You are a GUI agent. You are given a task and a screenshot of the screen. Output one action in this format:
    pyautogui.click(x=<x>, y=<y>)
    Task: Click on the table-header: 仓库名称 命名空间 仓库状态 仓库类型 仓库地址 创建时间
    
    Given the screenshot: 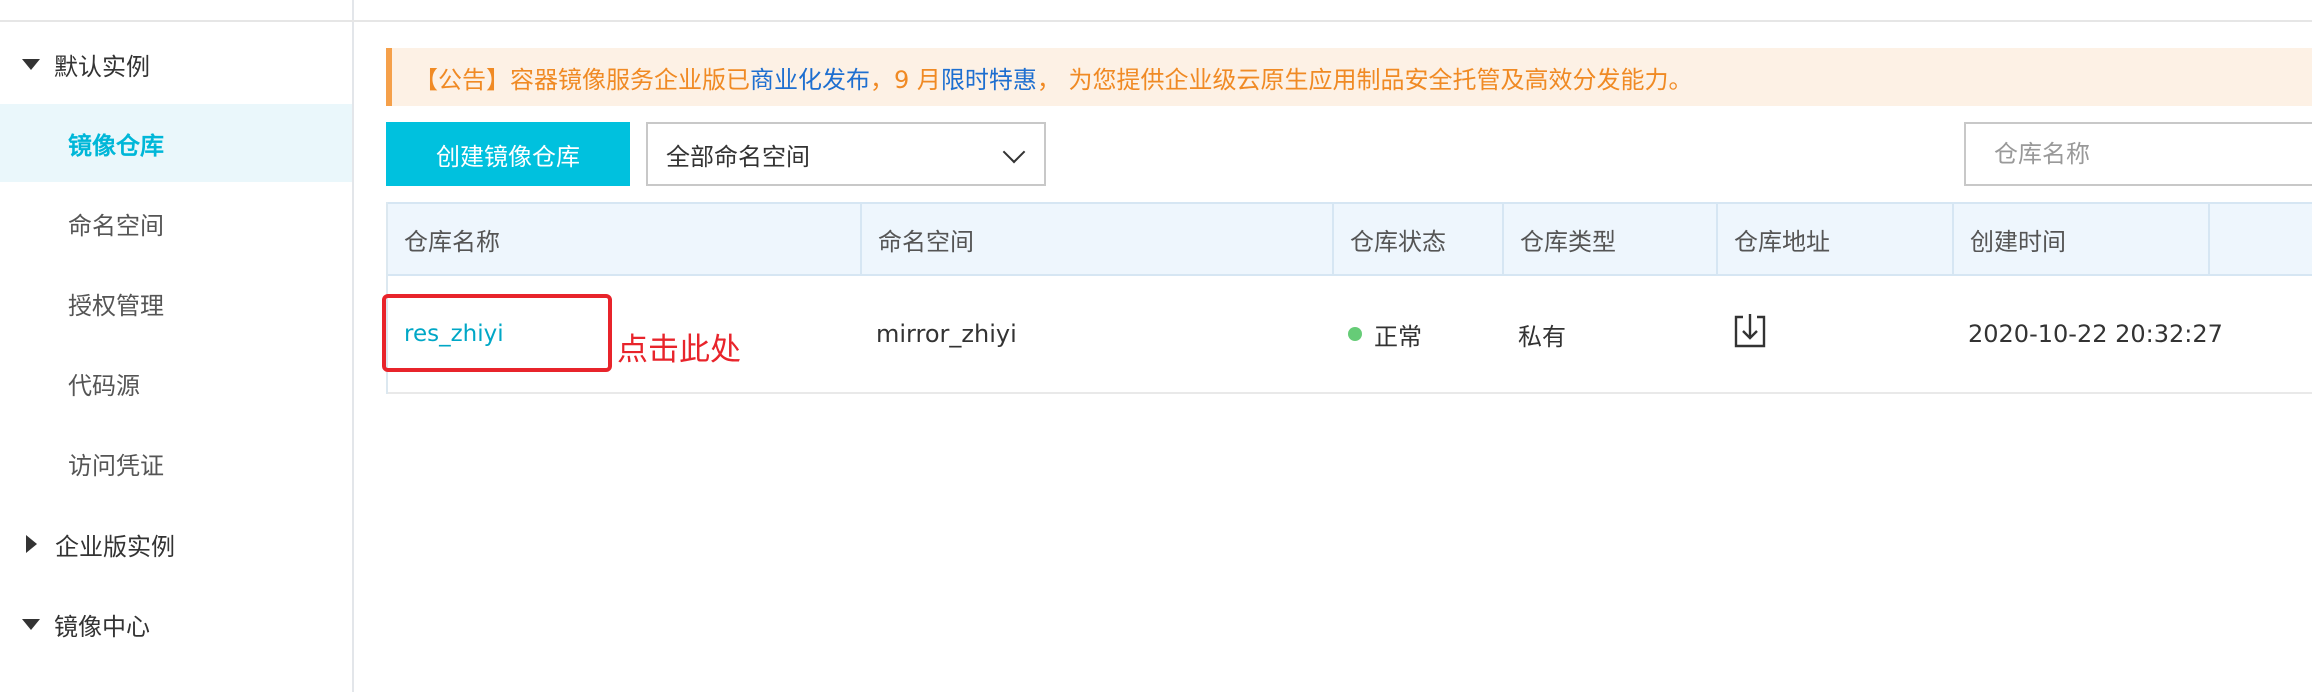 What is the action you would take?
    pyautogui.click(x=1350, y=239)
    